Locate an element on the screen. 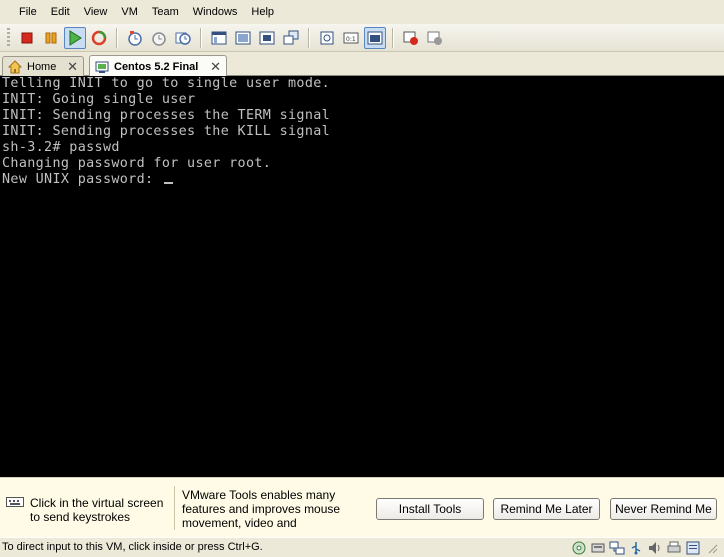 This screenshot has height=557, width=724. vm-icon is located at coordinates (102, 67).